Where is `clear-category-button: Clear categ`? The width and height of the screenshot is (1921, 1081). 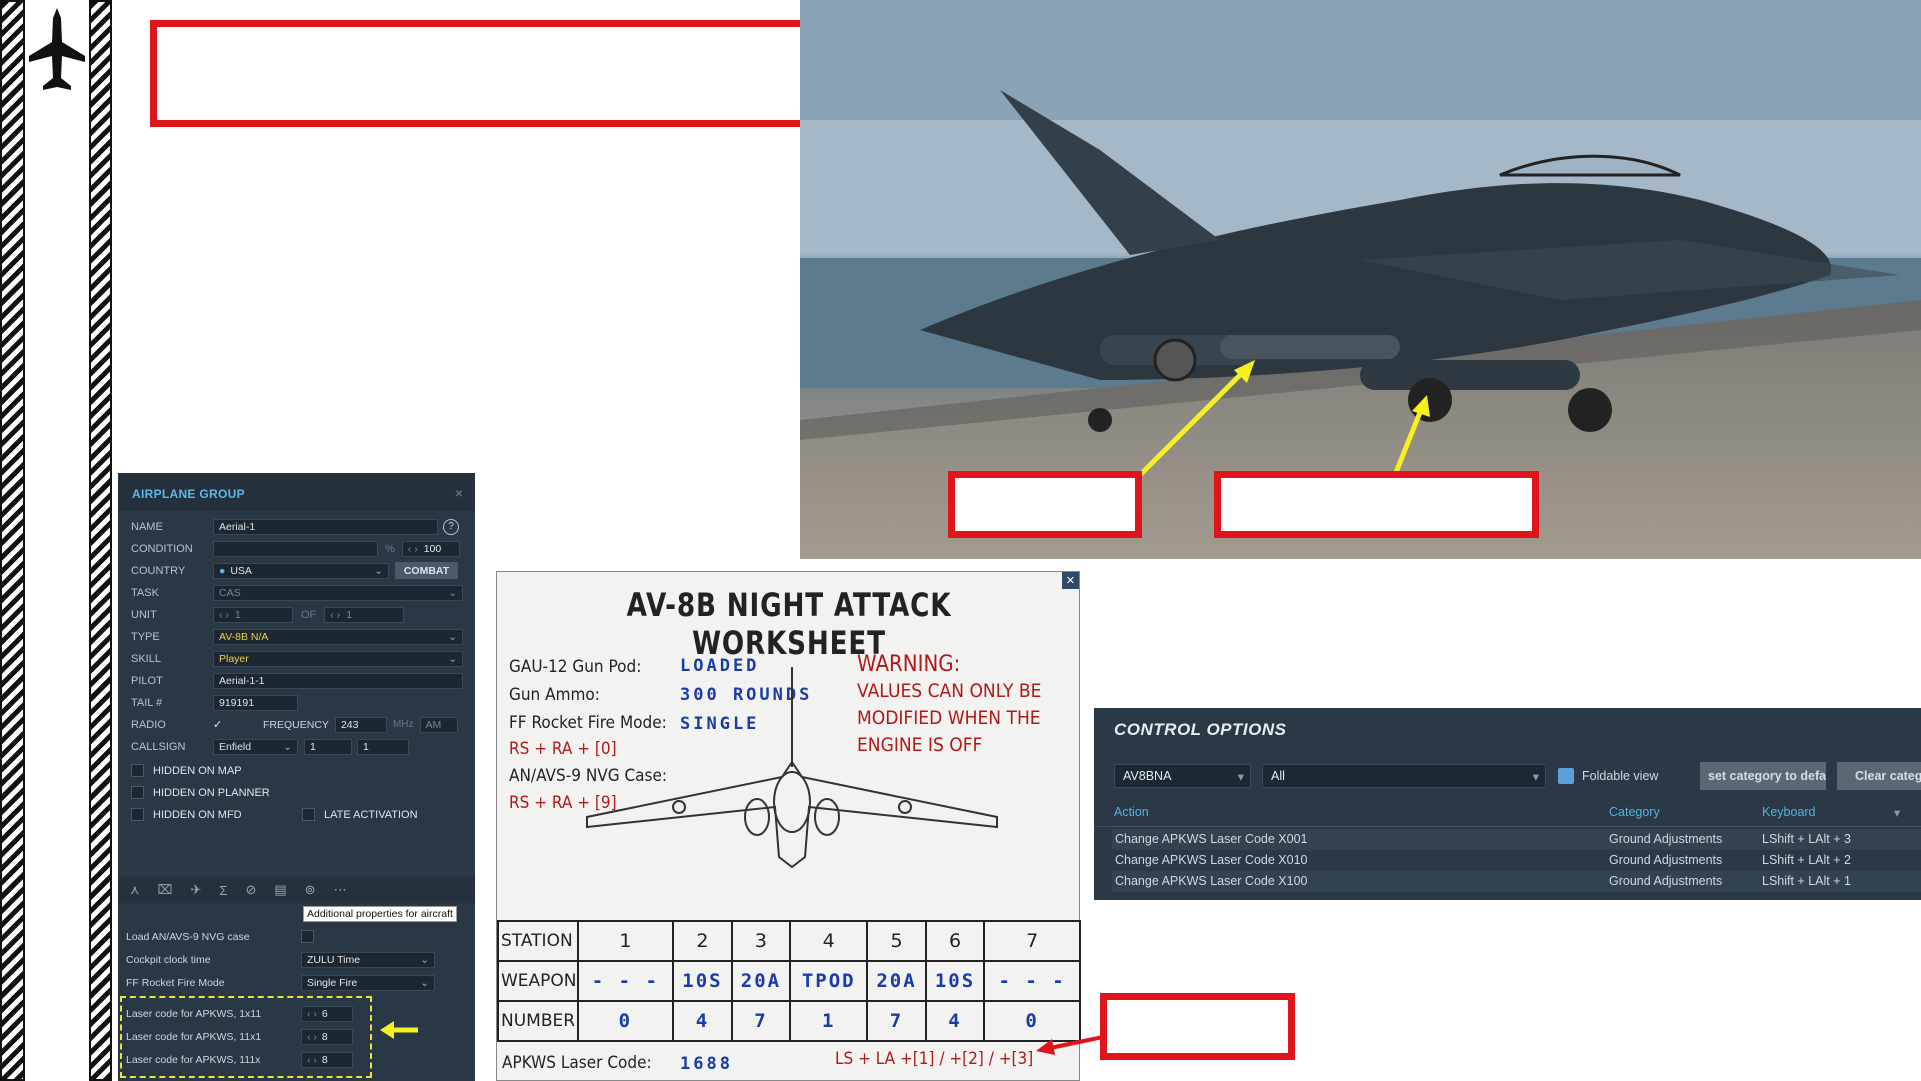 clear-category-button: Clear categ is located at coordinates (1879, 776).